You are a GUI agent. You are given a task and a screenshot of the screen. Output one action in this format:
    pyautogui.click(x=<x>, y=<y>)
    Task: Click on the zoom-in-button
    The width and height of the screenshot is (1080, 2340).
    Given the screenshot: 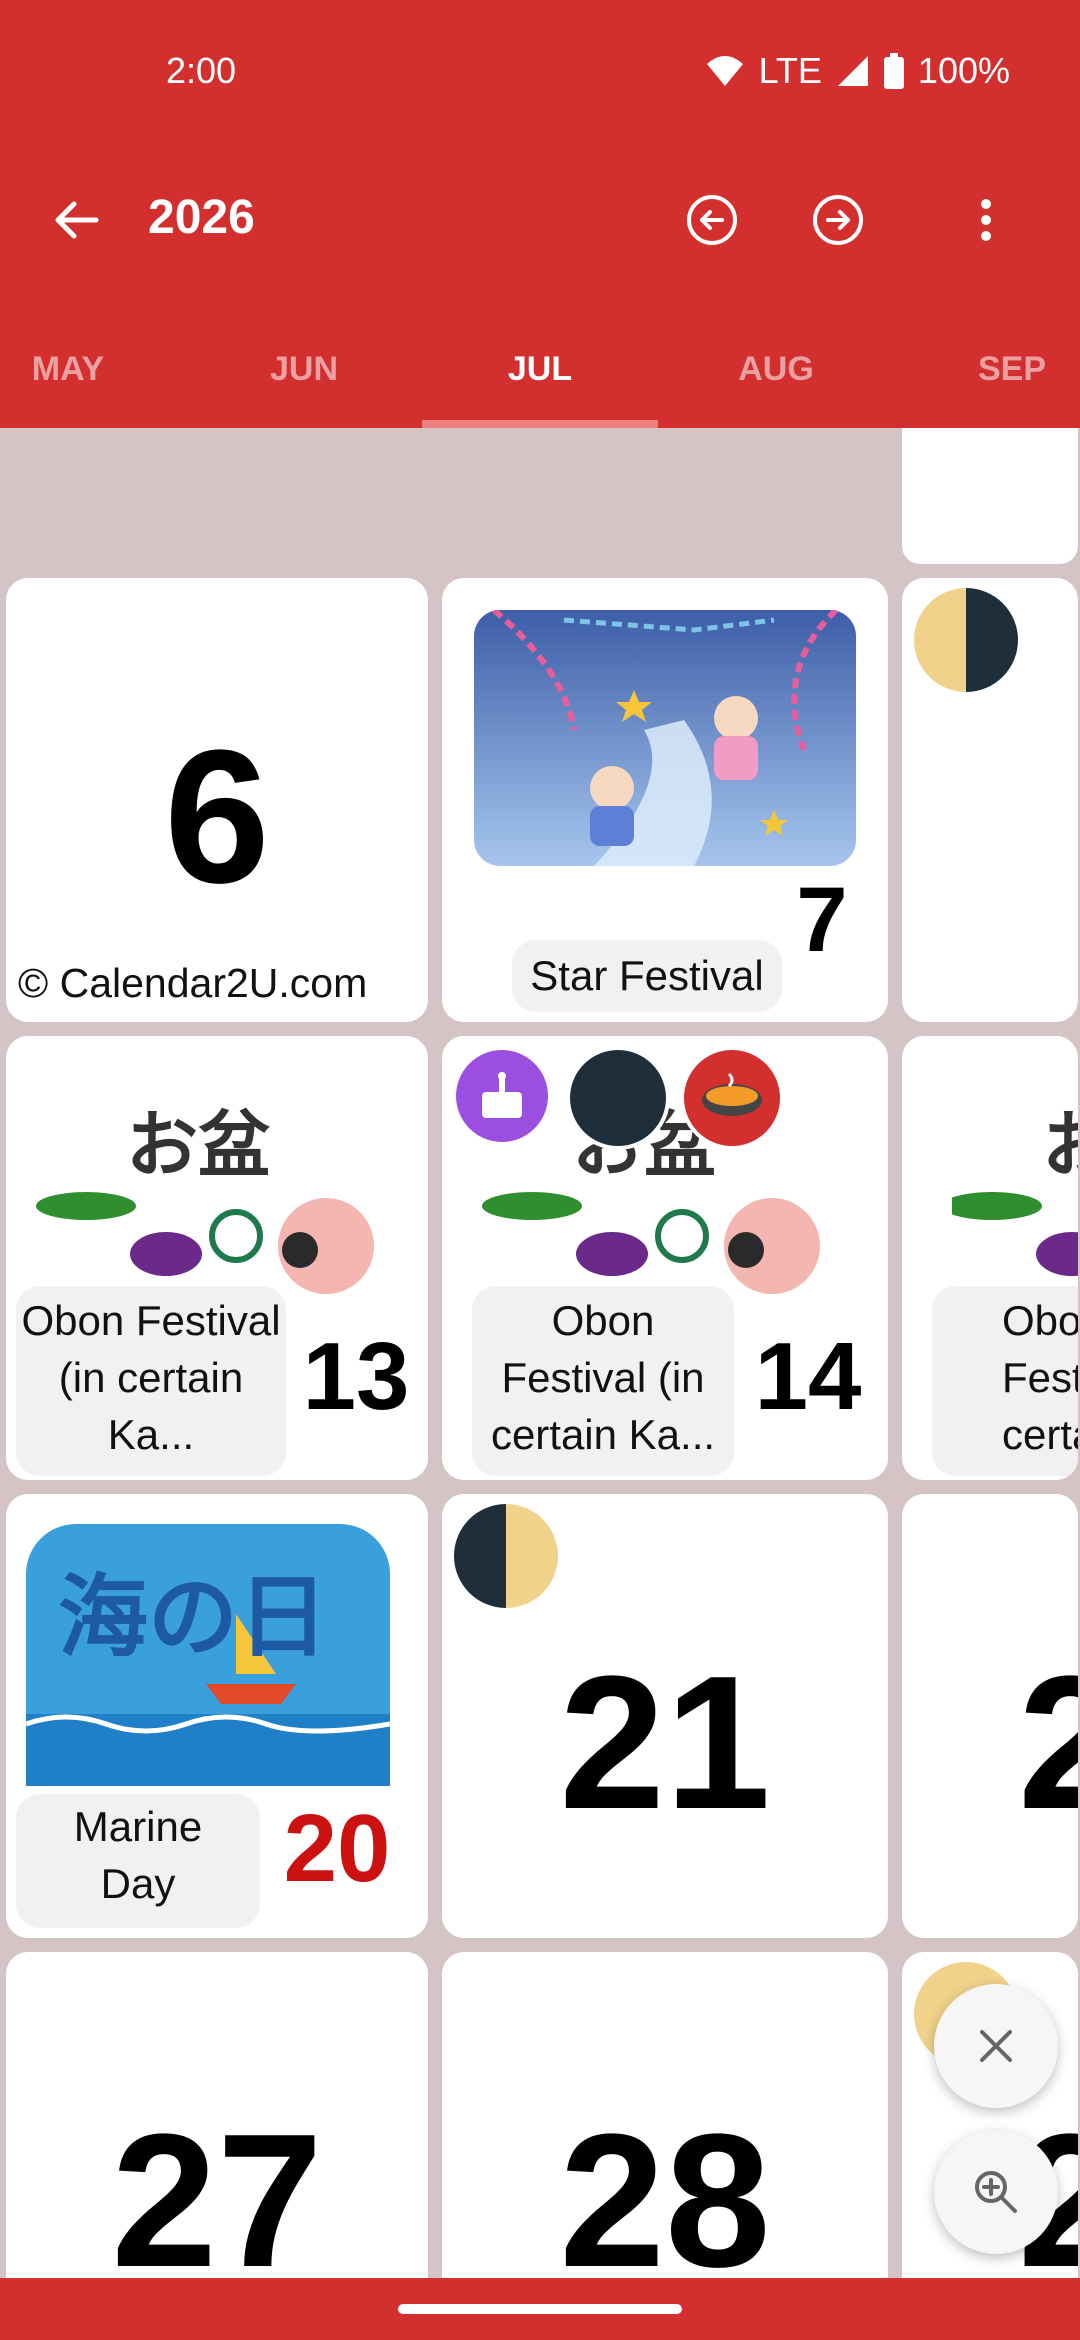 What is the action you would take?
    pyautogui.click(x=996, y=2192)
    